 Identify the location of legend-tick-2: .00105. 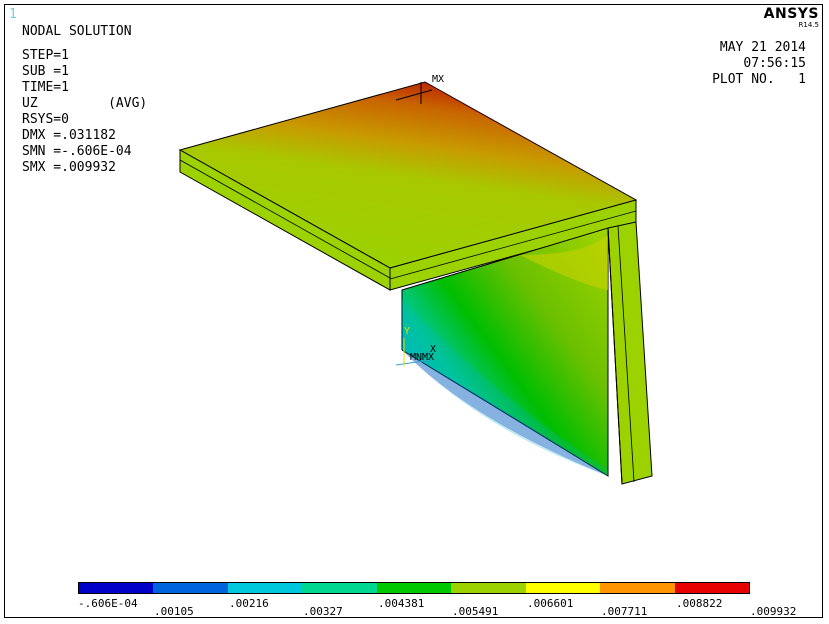
(174, 611).